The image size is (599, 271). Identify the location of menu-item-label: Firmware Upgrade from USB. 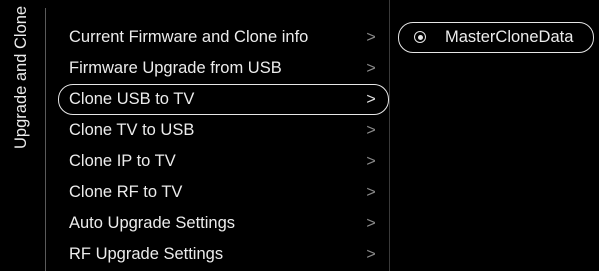
(175, 68).